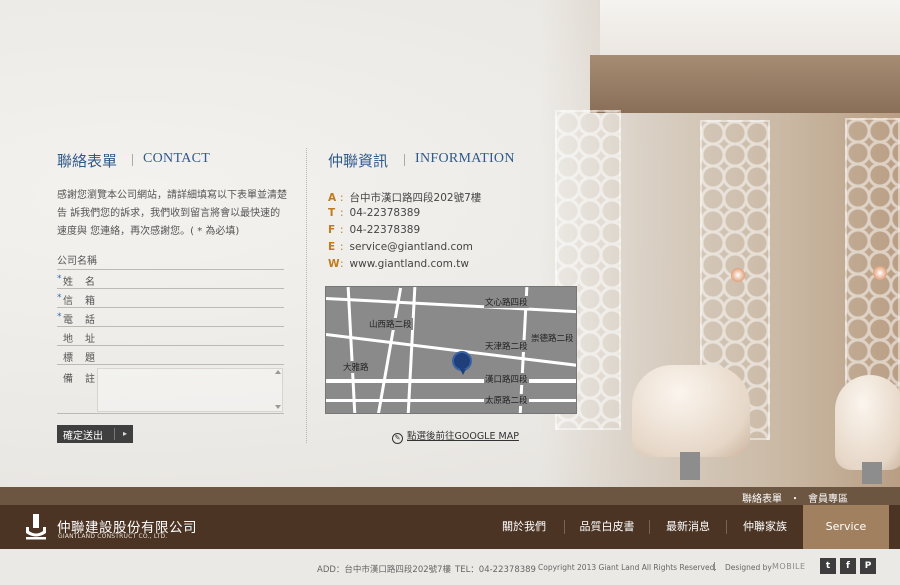  What do you see at coordinates (332, 230) in the screenshot?
I see `info-key: F` at bounding box center [332, 230].